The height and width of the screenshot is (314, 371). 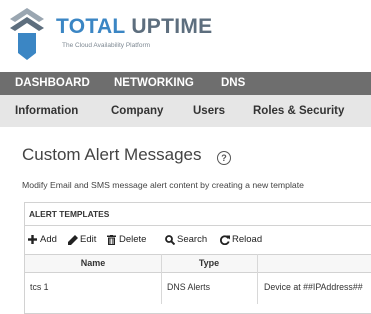 I want to click on table-header: Name Type, so click(x=198, y=263).